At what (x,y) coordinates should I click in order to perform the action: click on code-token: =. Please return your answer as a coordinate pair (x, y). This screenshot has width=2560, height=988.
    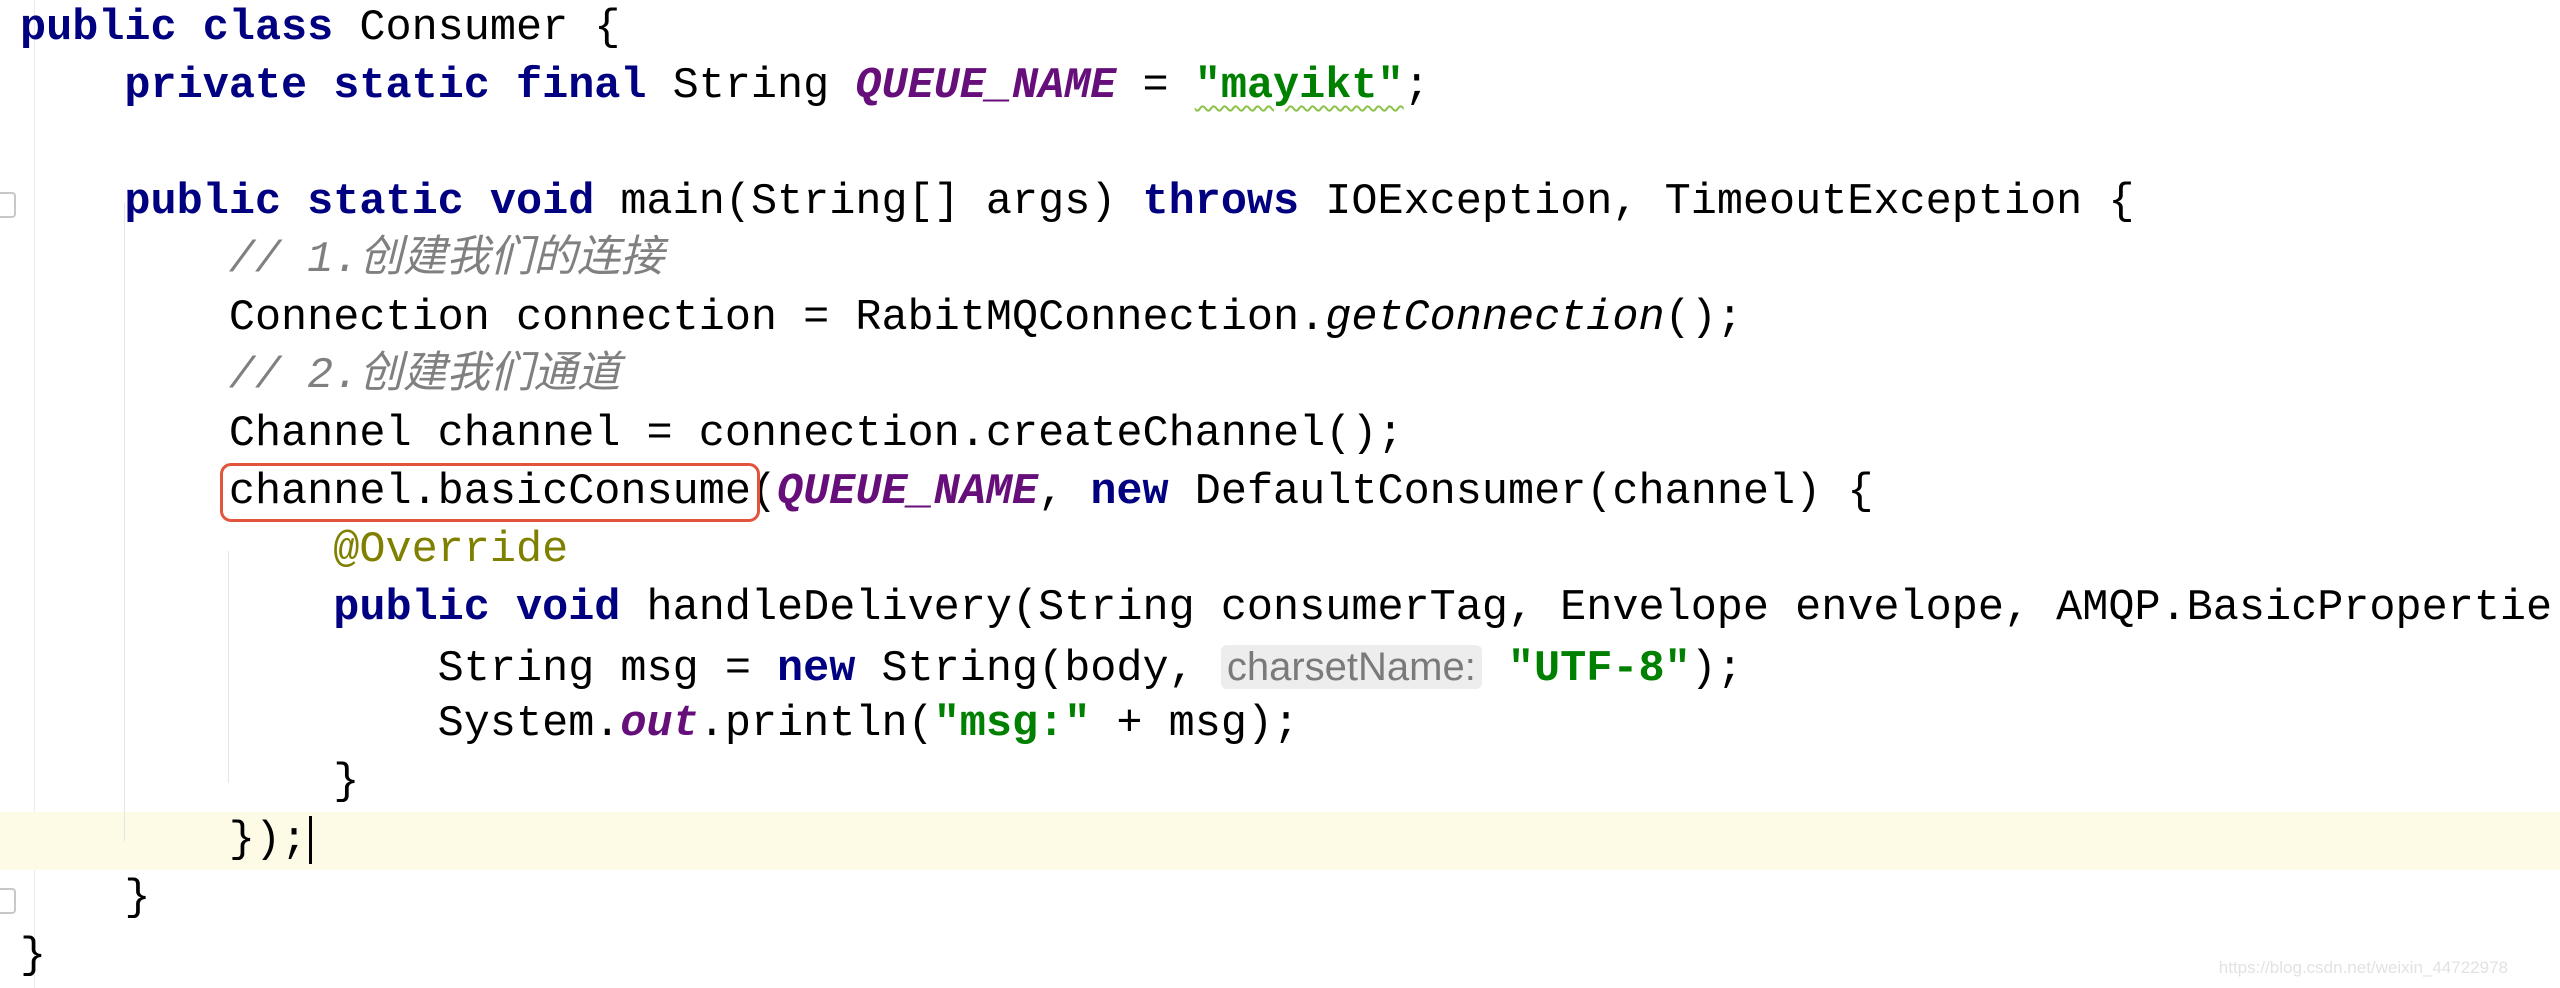
    Looking at the image, I should click on (1155, 86).